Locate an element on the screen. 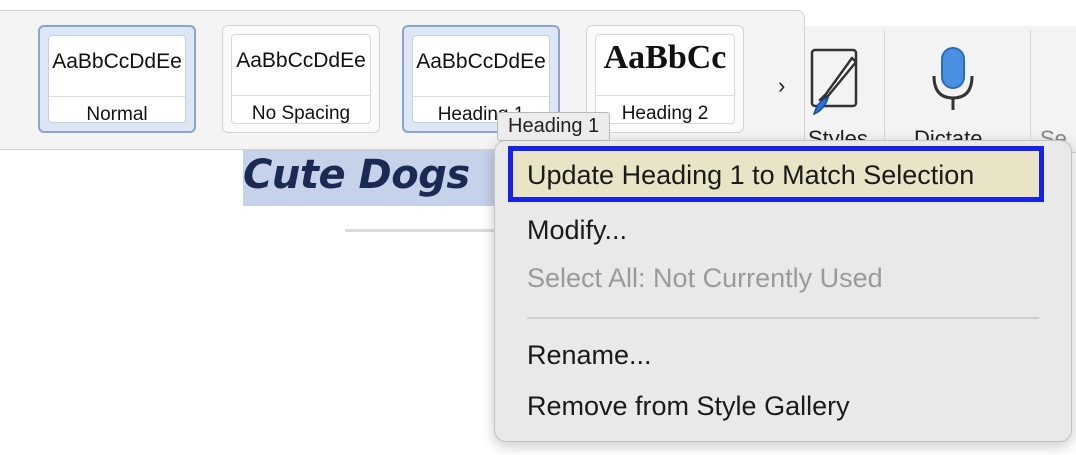  style-label: Heading 2 is located at coordinates (665, 113).